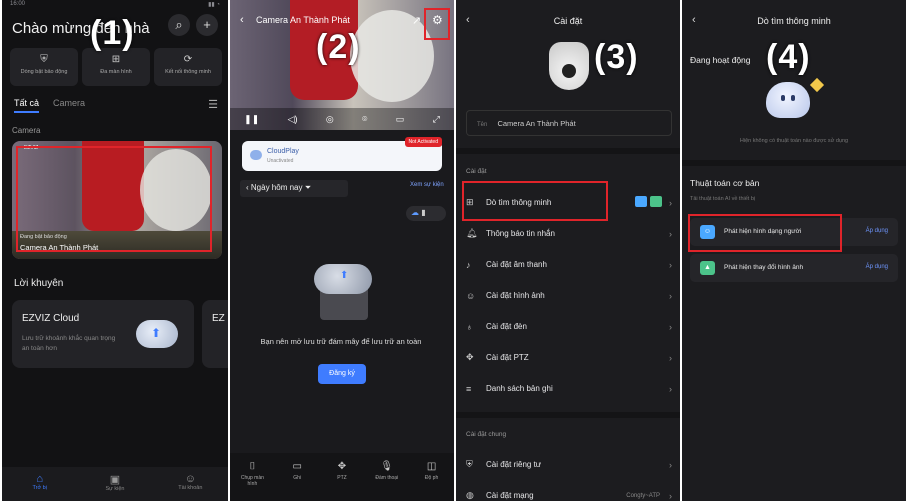 This screenshot has height=501, width=908. I want to click on resolution-button: ◫ Độ ph, so click(432, 481).